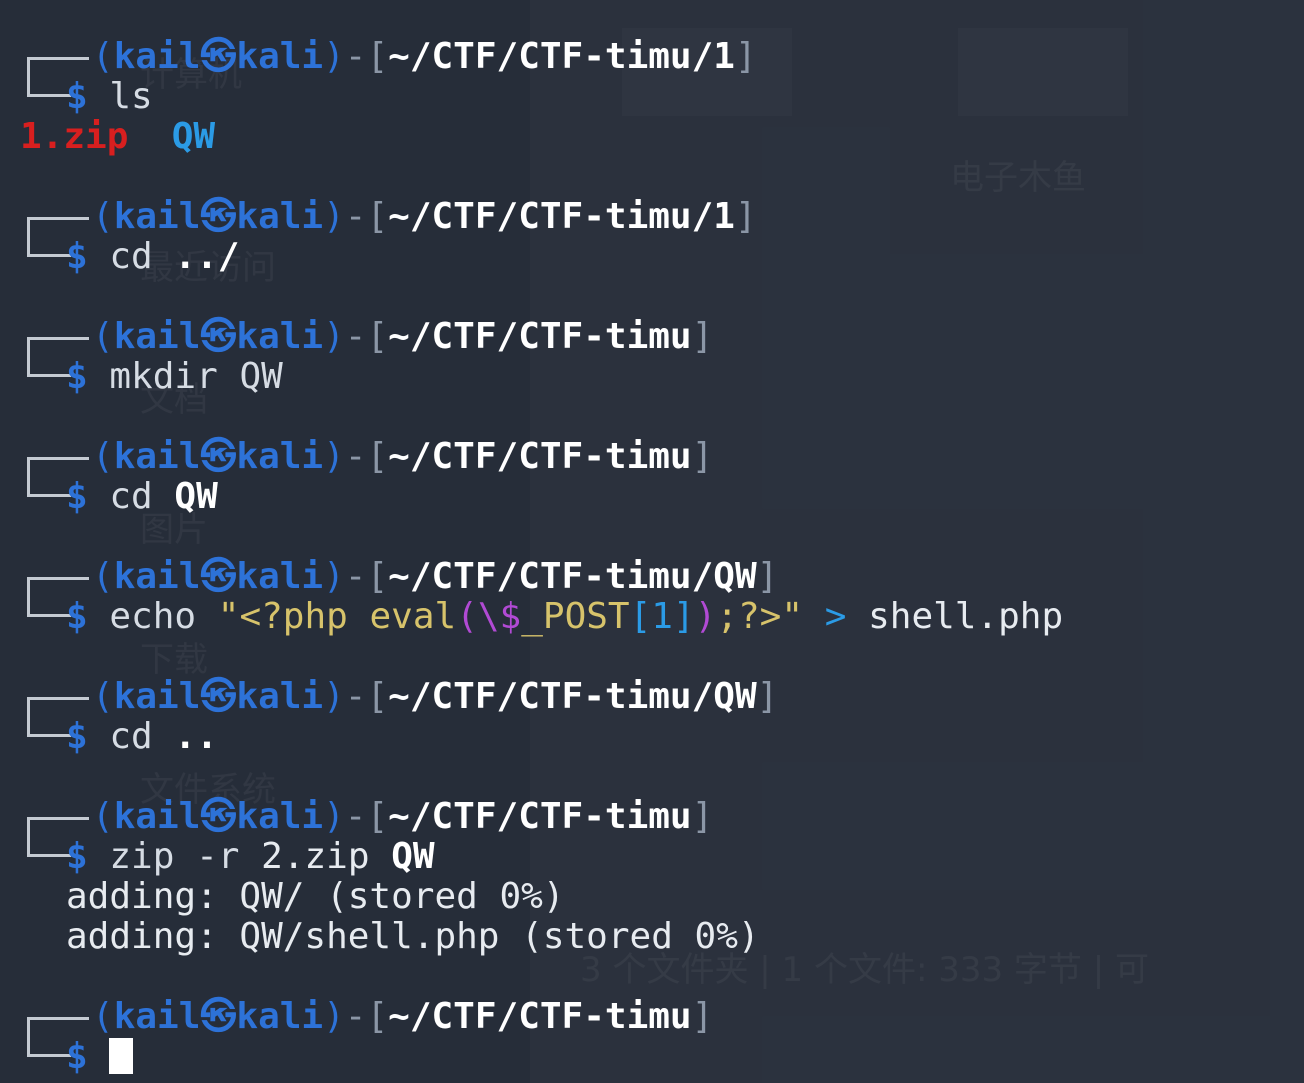  I want to click on zip-output-line: adding: QW/shell.php (stored 0%), so click(413, 936).